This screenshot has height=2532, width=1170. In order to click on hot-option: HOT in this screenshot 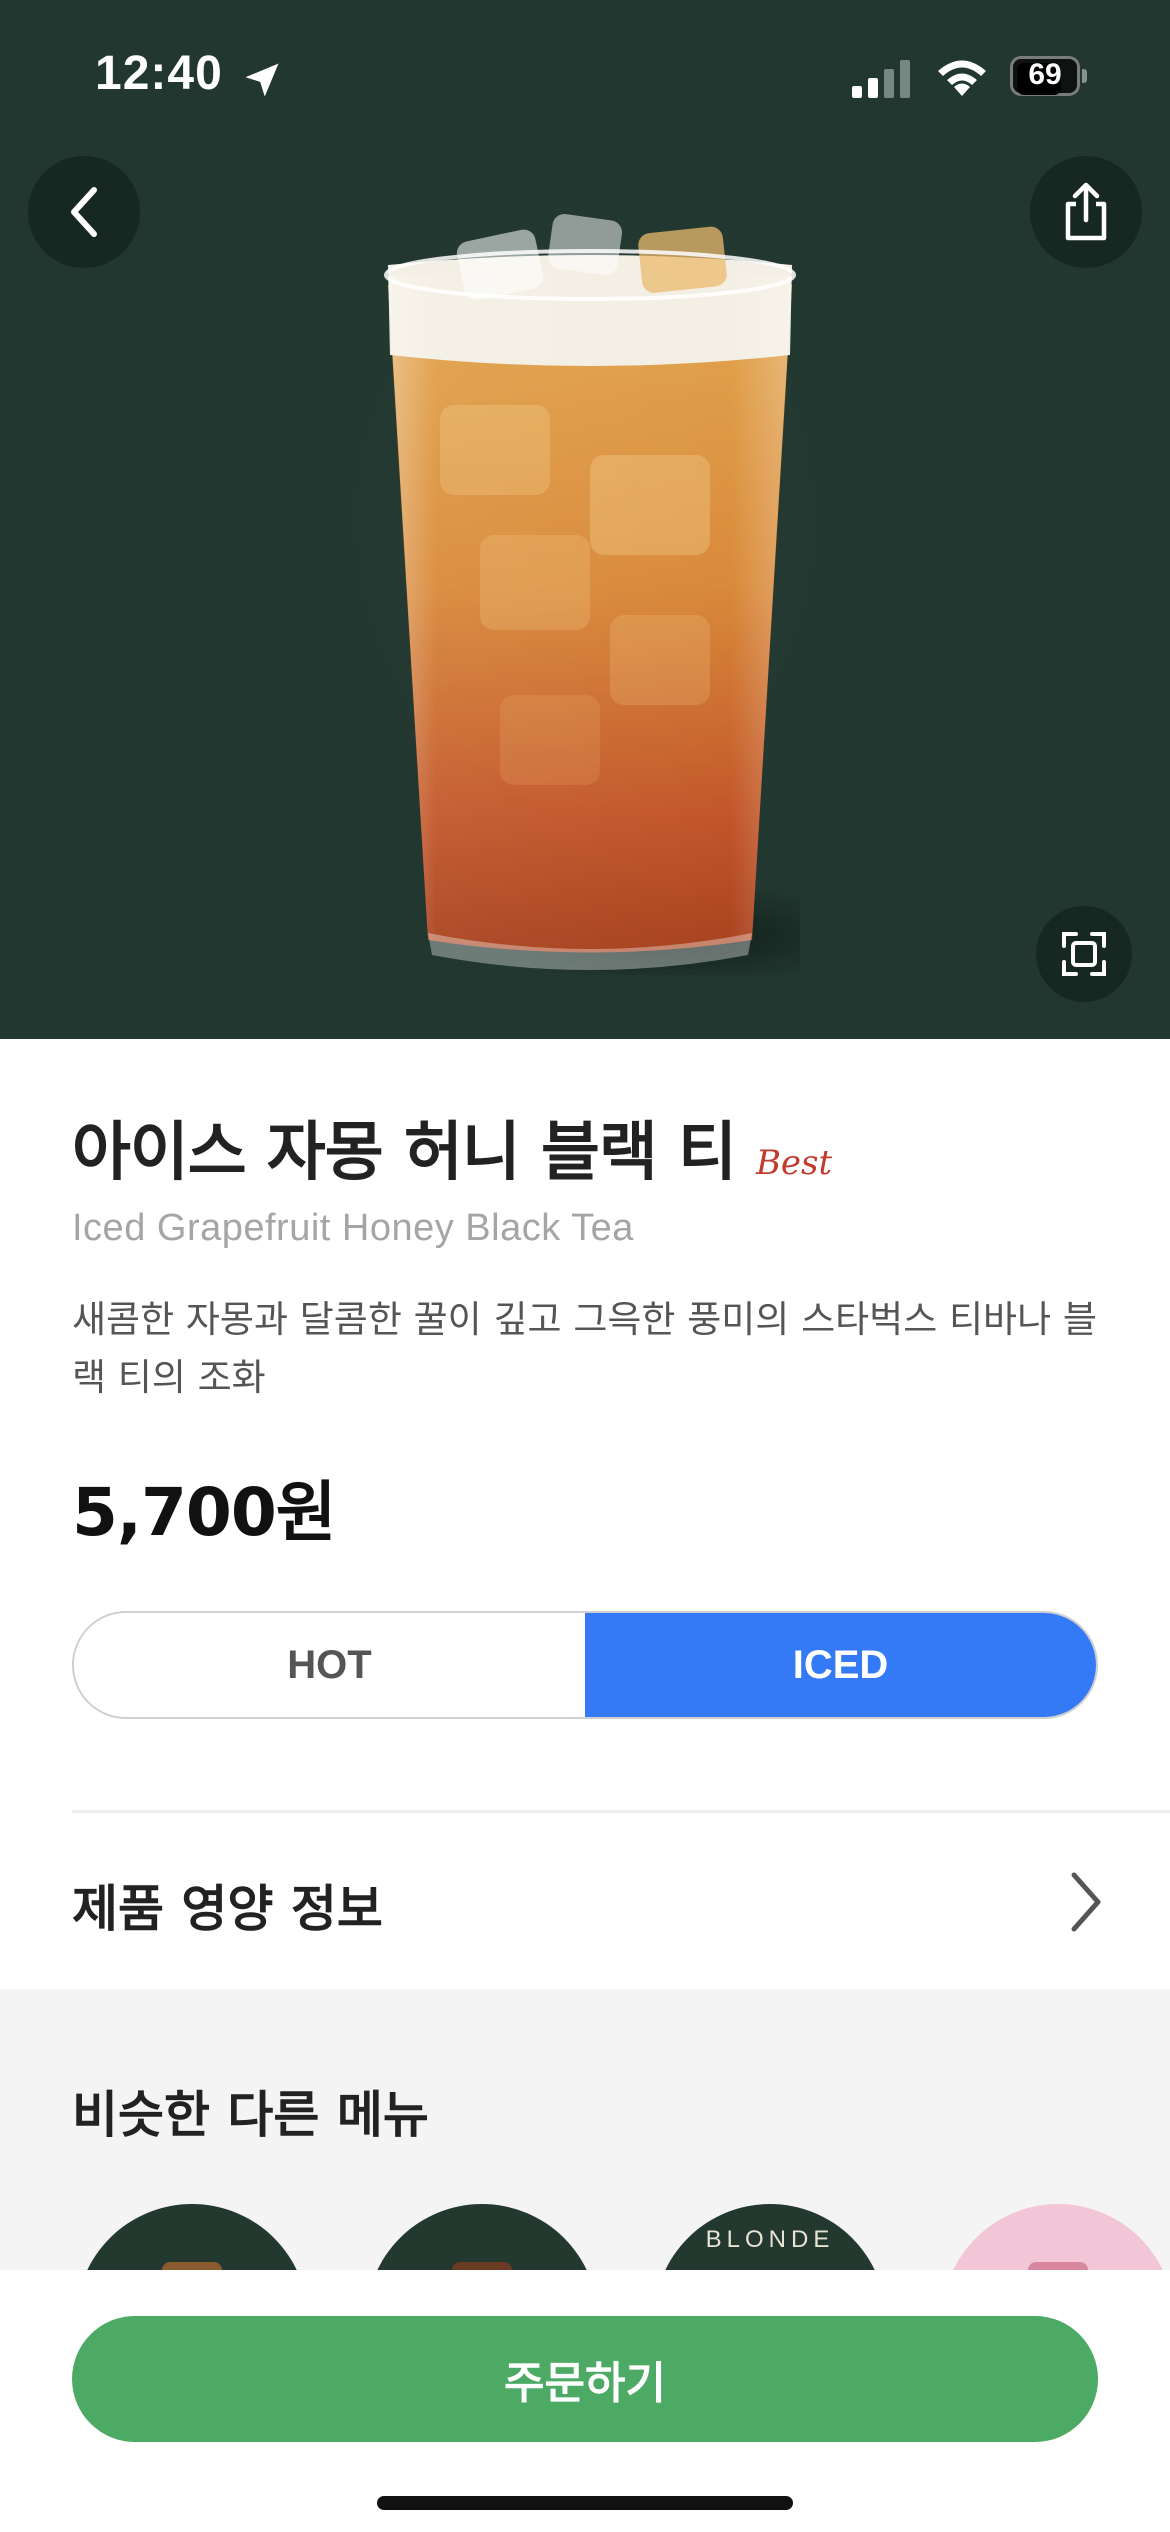, I will do `click(329, 1665)`.